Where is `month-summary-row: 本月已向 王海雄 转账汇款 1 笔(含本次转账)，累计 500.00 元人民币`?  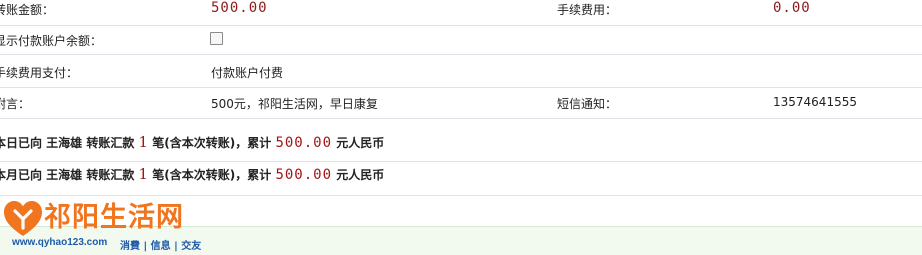 month-summary-row: 本月已向 王海雄 转账汇款 1 笔(含本次转账)，累计 500.00 元人民币 is located at coordinates (461, 179).